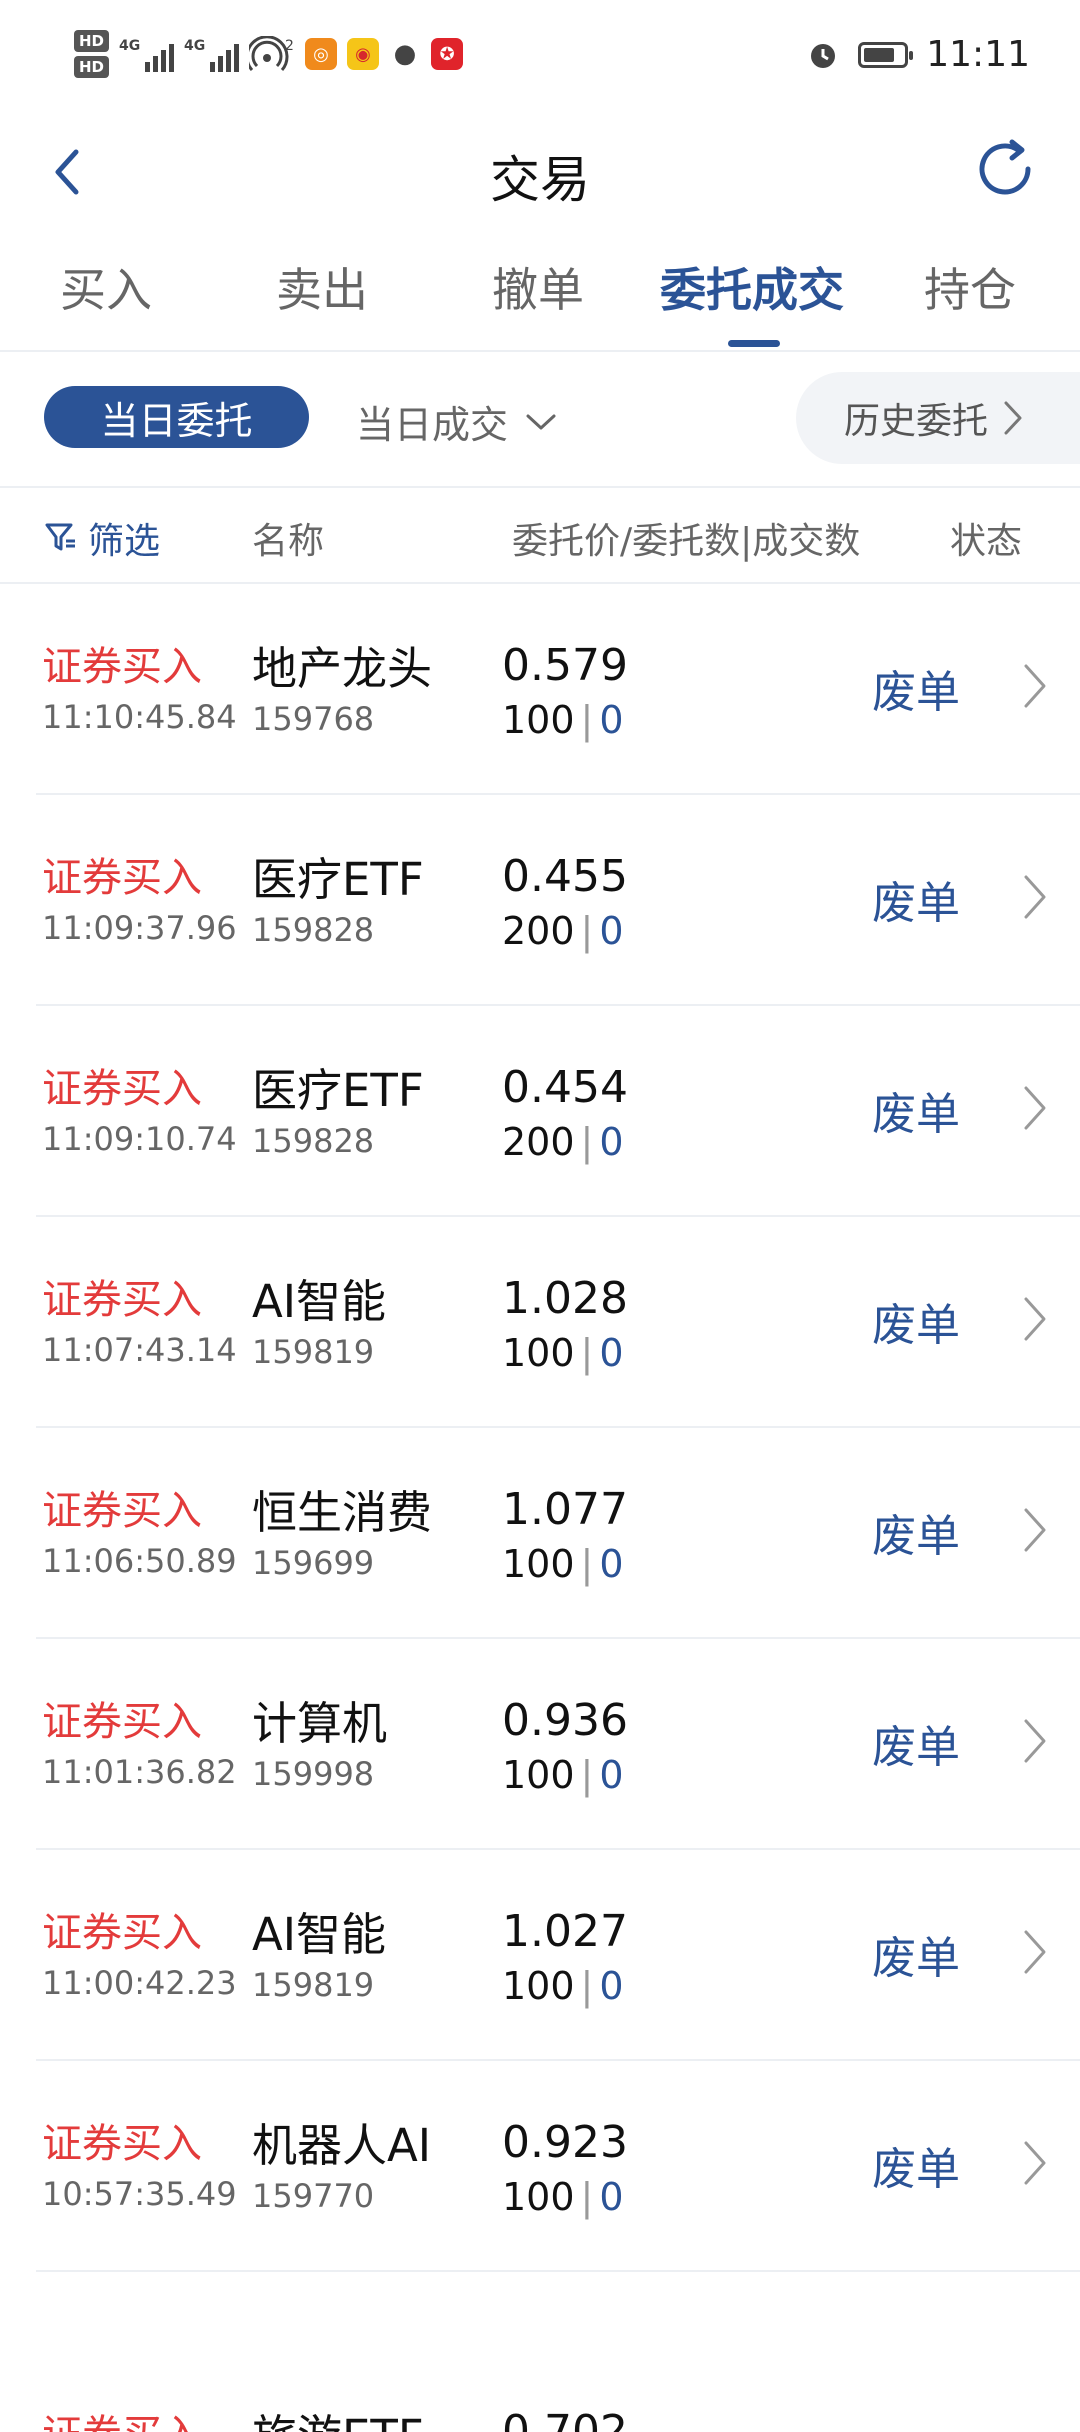 Image resolution: width=1080 pixels, height=2432 pixels. What do you see at coordinates (565, 1931) in the screenshot?
I see `order-price: 1.027` at bounding box center [565, 1931].